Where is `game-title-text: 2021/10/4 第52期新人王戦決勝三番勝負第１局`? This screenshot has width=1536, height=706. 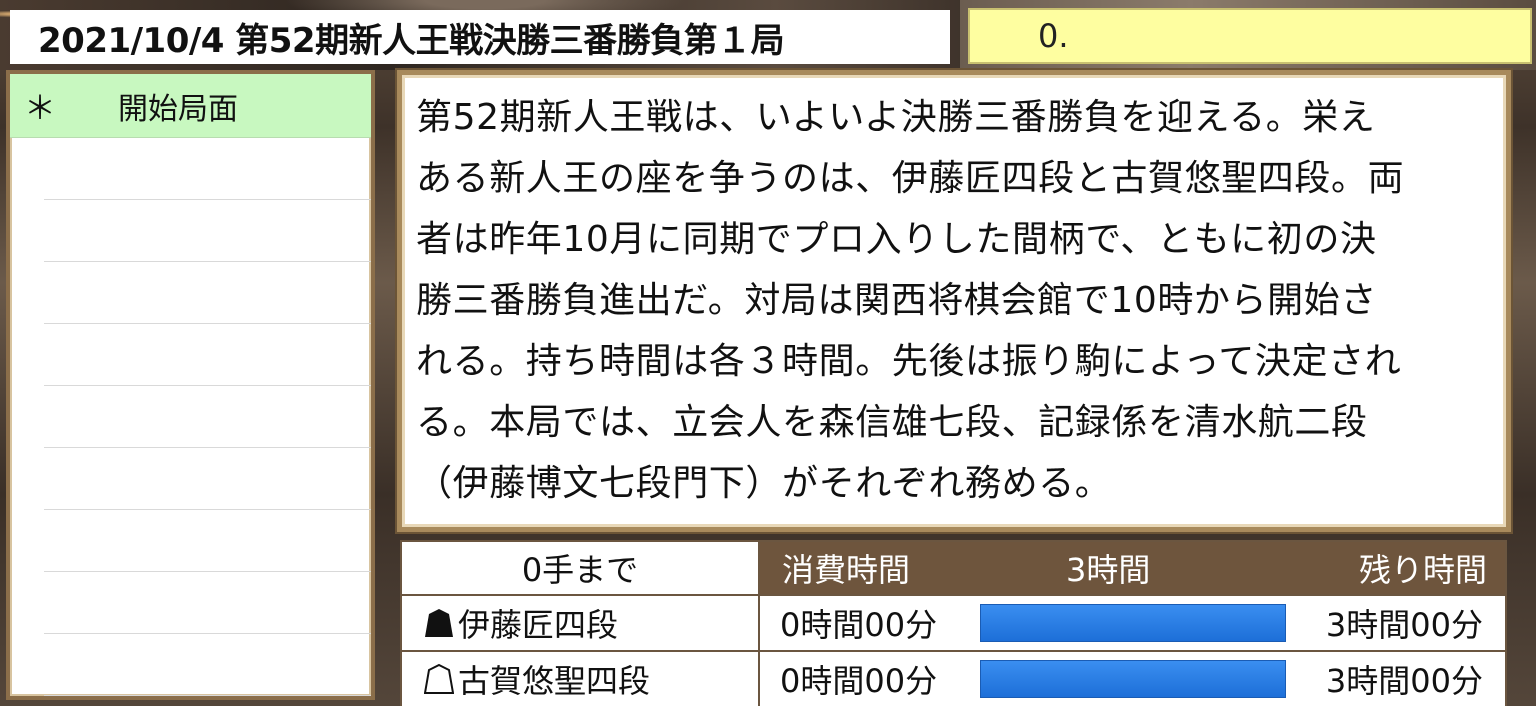 game-title-text: 2021/10/4 第52期新人王戦決勝三番勝負第１局 is located at coordinates (411, 40).